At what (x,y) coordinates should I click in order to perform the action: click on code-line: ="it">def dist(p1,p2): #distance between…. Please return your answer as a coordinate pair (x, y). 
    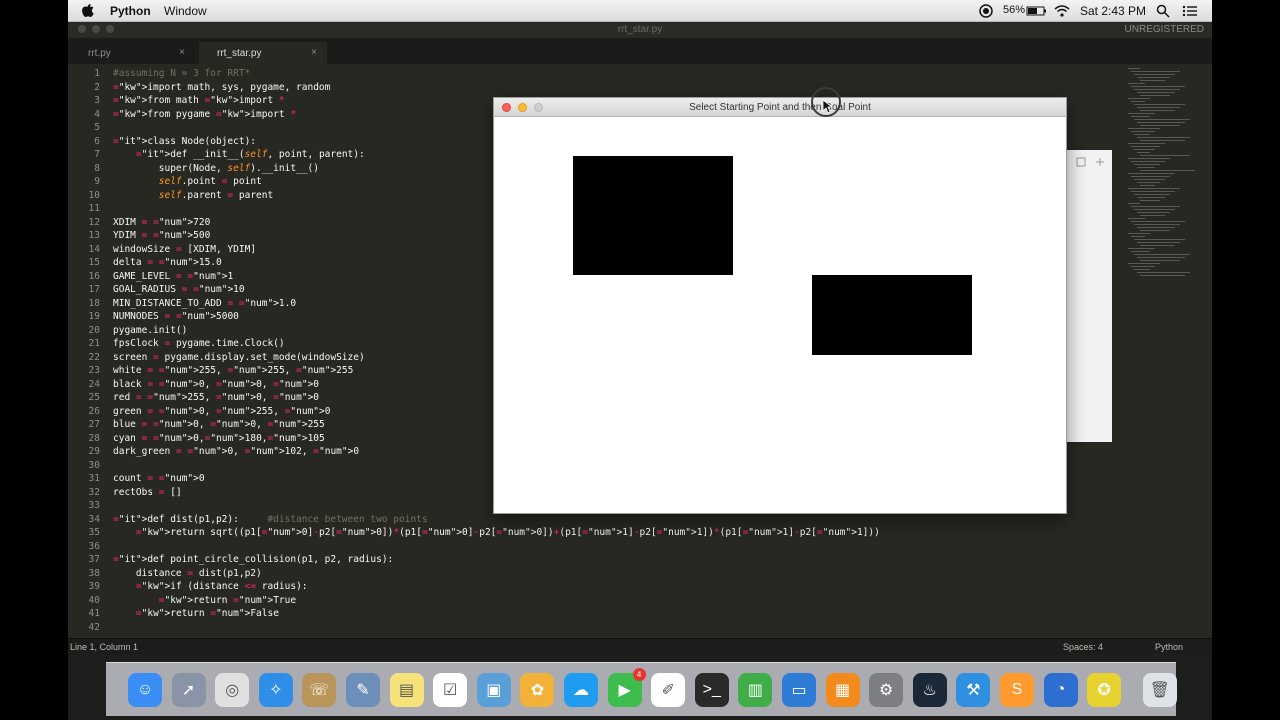
    Looking at the image, I should click on (496, 520).